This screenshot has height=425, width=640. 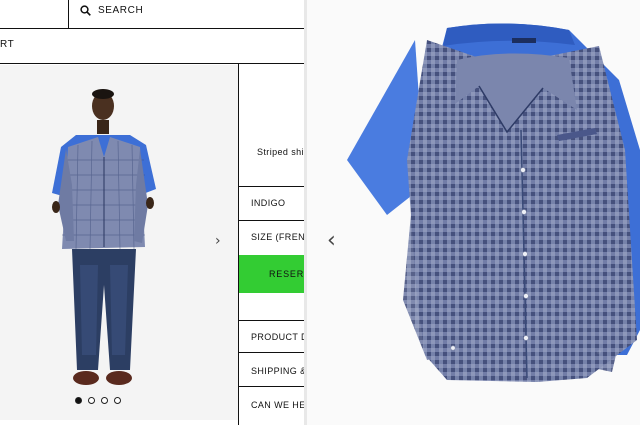 I want to click on search-button: SEARCH, so click(x=111, y=10).